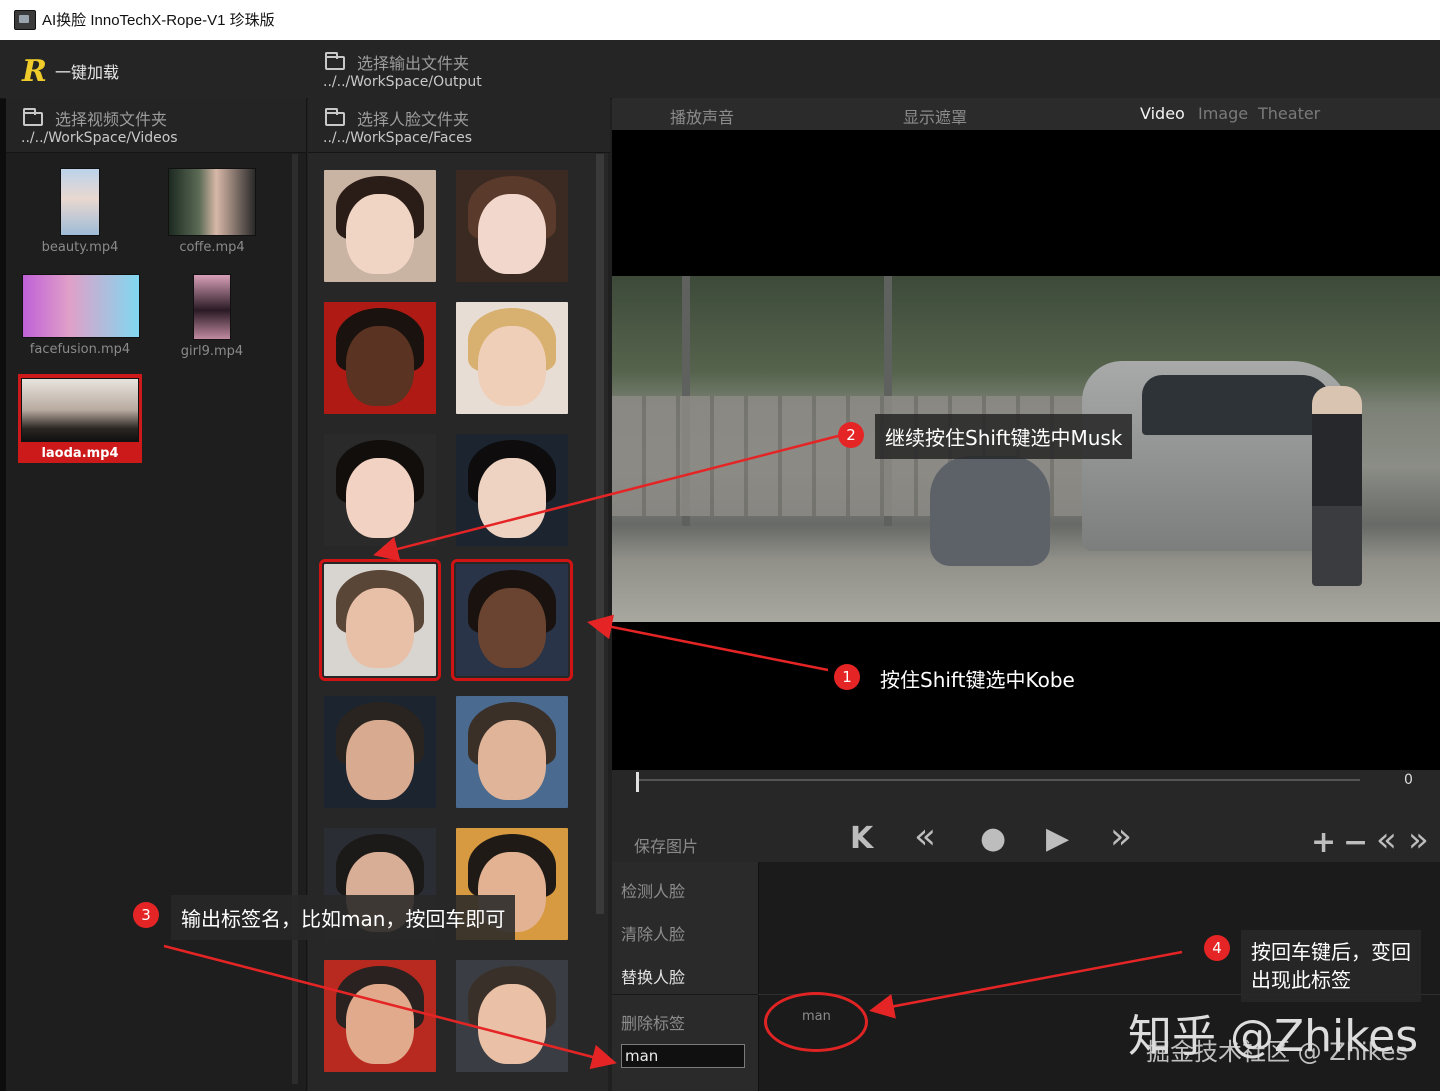 This screenshot has width=1440, height=1091. What do you see at coordinates (1217, 948) in the screenshot?
I see `step-4-badge: 4` at bounding box center [1217, 948].